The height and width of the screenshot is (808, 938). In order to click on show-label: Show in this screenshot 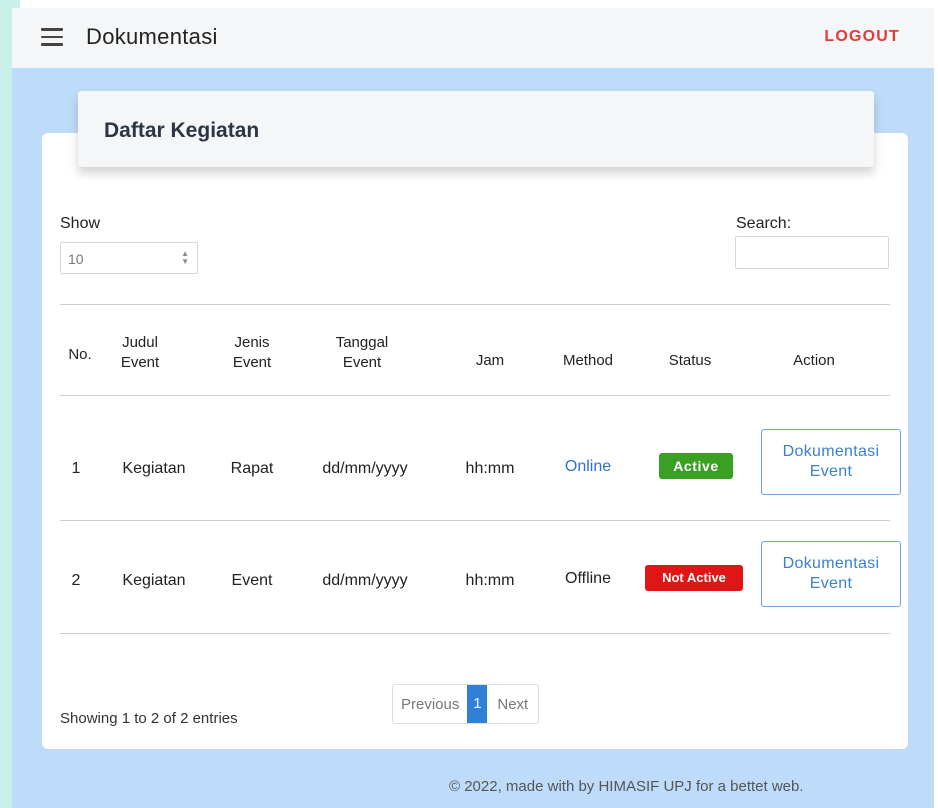, I will do `click(80, 223)`.